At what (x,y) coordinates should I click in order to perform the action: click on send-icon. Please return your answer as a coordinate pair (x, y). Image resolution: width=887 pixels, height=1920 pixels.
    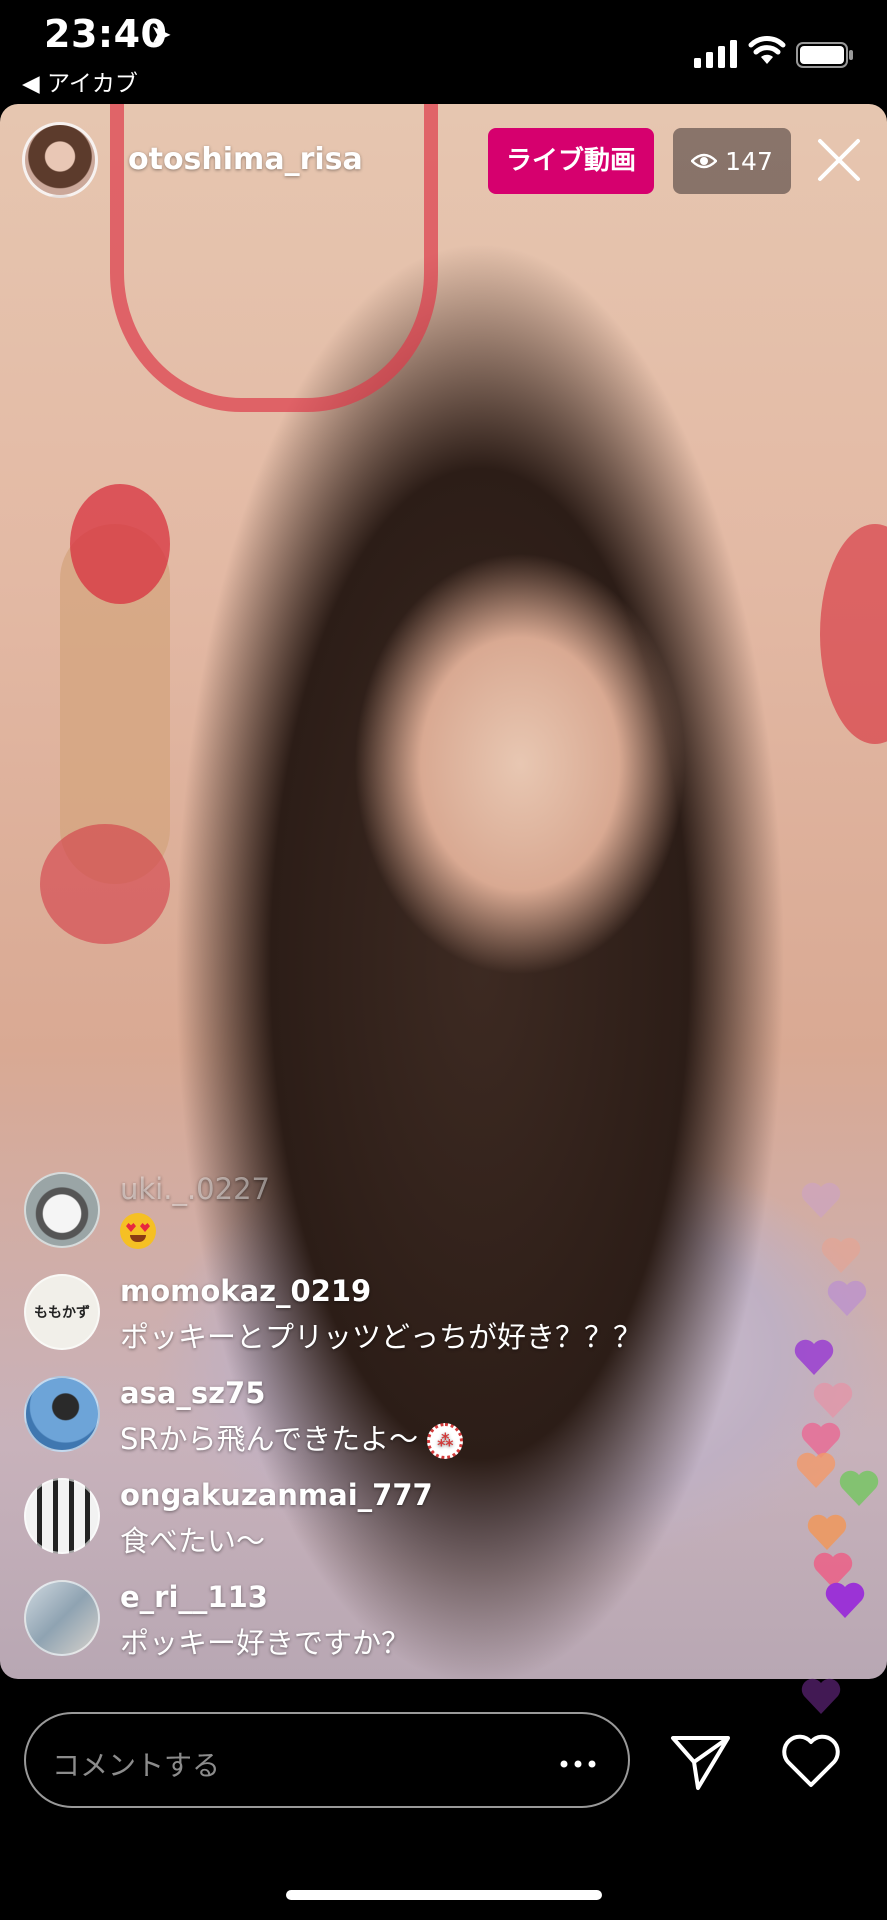
    Looking at the image, I should click on (701, 1761).